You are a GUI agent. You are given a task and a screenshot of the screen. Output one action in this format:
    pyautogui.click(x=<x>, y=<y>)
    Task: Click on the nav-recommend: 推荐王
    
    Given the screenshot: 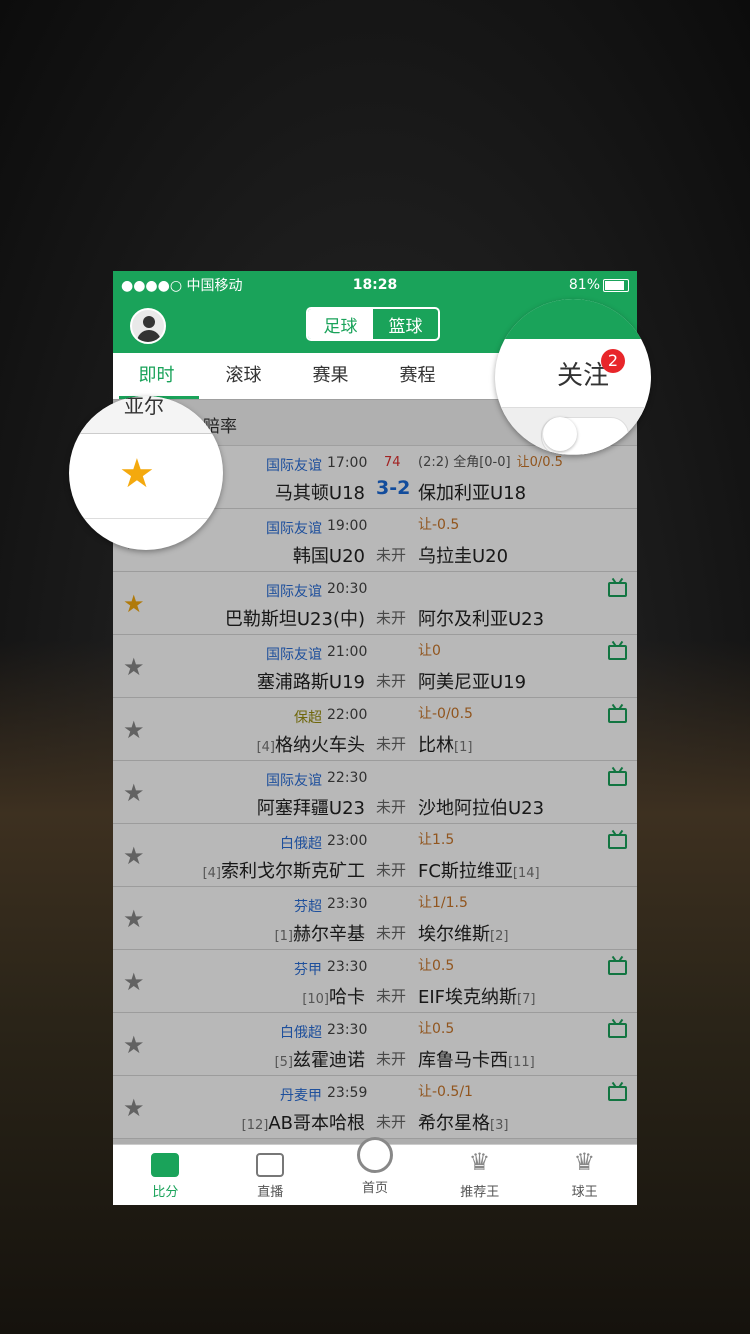 What is the action you would take?
    pyautogui.click(x=479, y=1175)
    